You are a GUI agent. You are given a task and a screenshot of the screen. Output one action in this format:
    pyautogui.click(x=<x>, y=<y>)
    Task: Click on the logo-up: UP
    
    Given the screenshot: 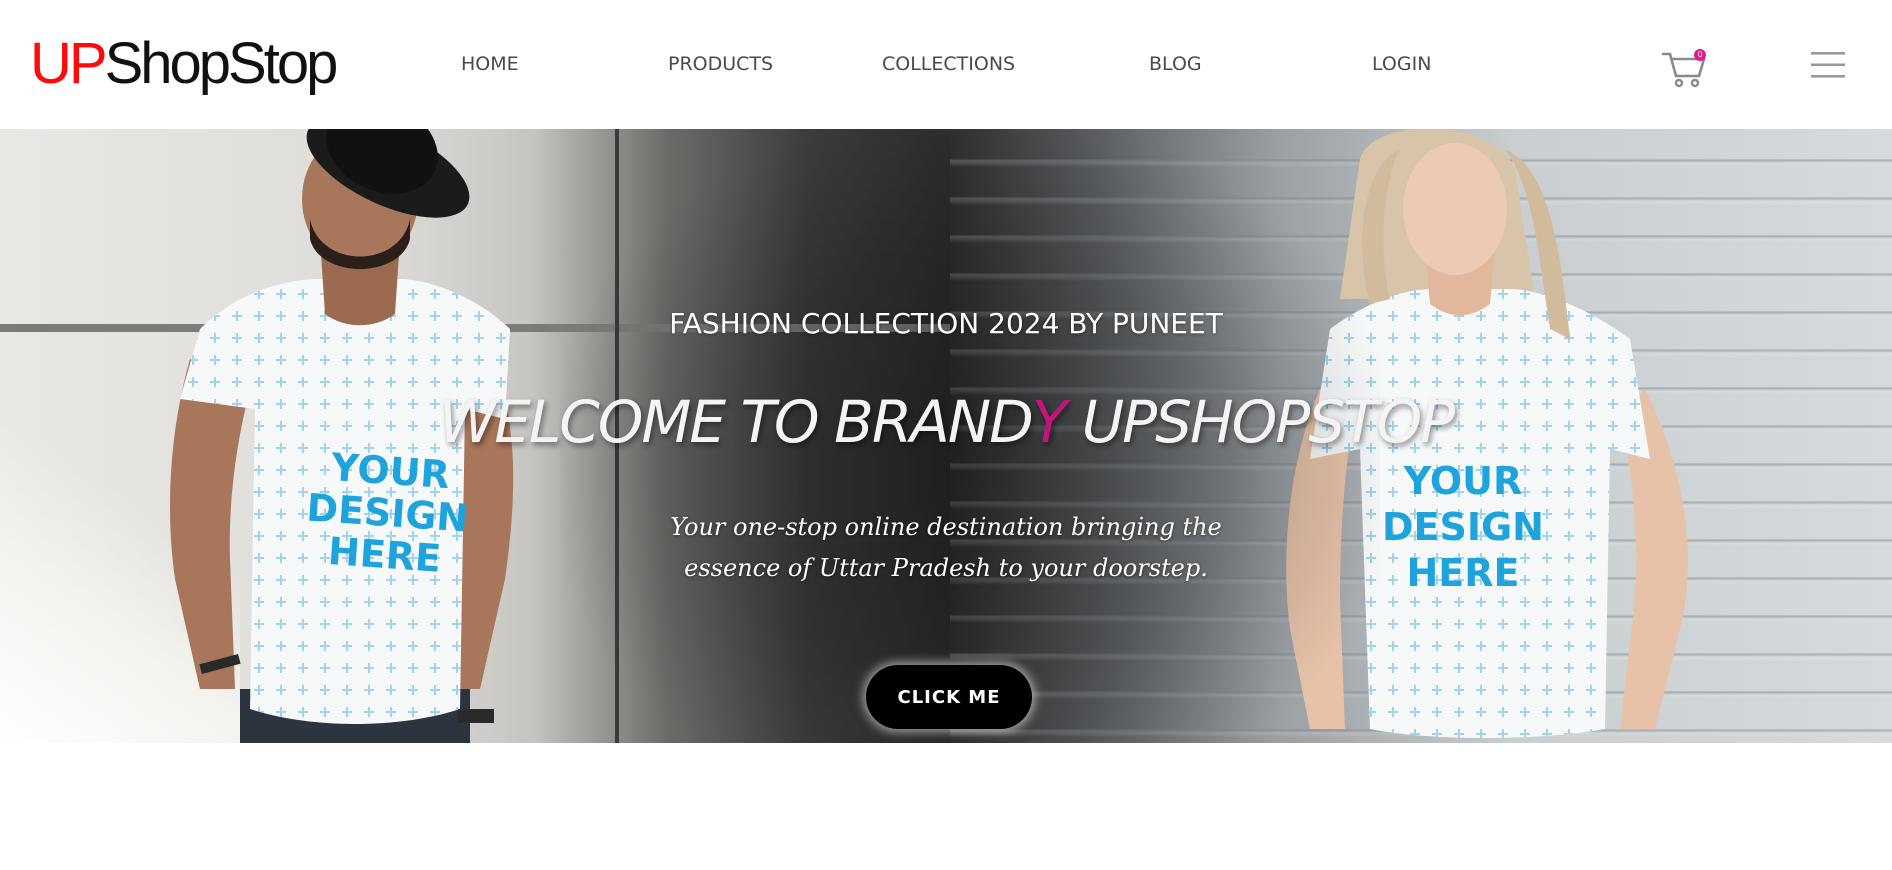 What is the action you would take?
    pyautogui.click(x=69, y=63)
    